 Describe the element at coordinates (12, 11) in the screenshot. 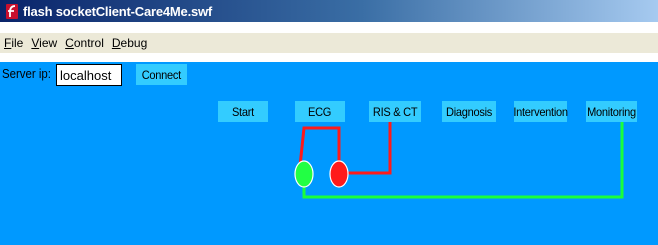

I see `flash-player-icon` at that location.